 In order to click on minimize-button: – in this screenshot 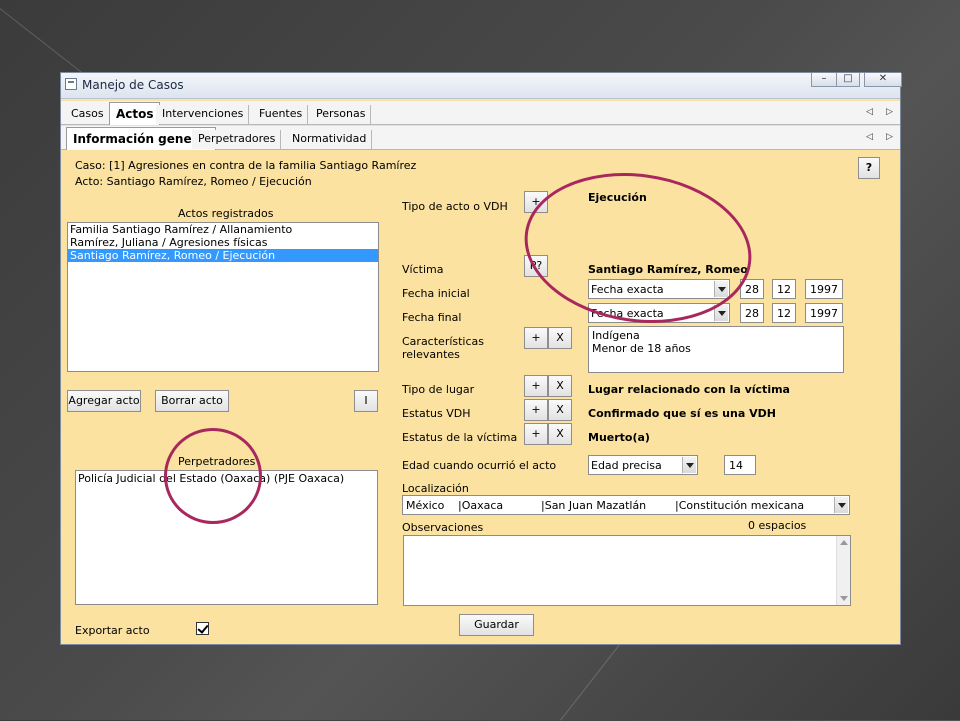, I will do `click(824, 80)`.